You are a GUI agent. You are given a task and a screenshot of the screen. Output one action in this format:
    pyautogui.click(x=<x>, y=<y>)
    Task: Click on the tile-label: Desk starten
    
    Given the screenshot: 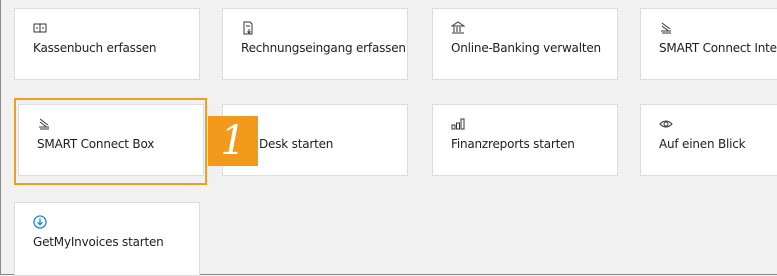 What is the action you would take?
    pyautogui.click(x=296, y=144)
    